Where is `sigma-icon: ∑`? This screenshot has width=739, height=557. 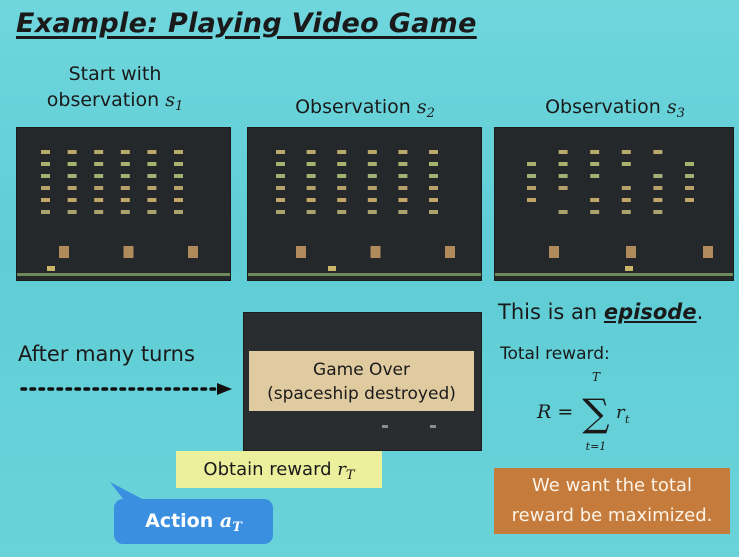
sigma-icon: ∑ is located at coordinates (595, 413).